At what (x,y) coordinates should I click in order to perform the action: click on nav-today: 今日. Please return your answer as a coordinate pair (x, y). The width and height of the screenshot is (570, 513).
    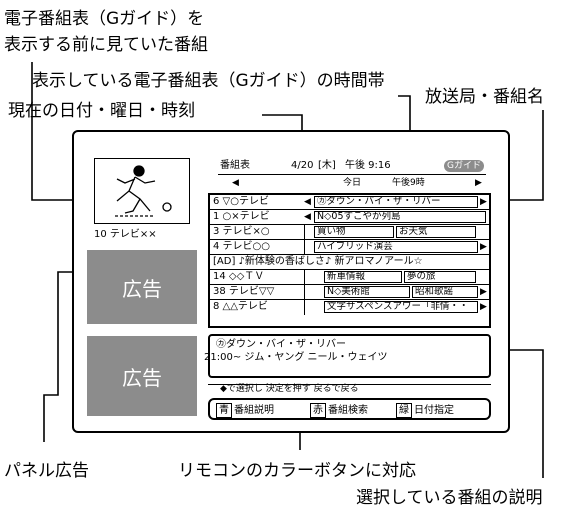
    Looking at the image, I should click on (352, 183).